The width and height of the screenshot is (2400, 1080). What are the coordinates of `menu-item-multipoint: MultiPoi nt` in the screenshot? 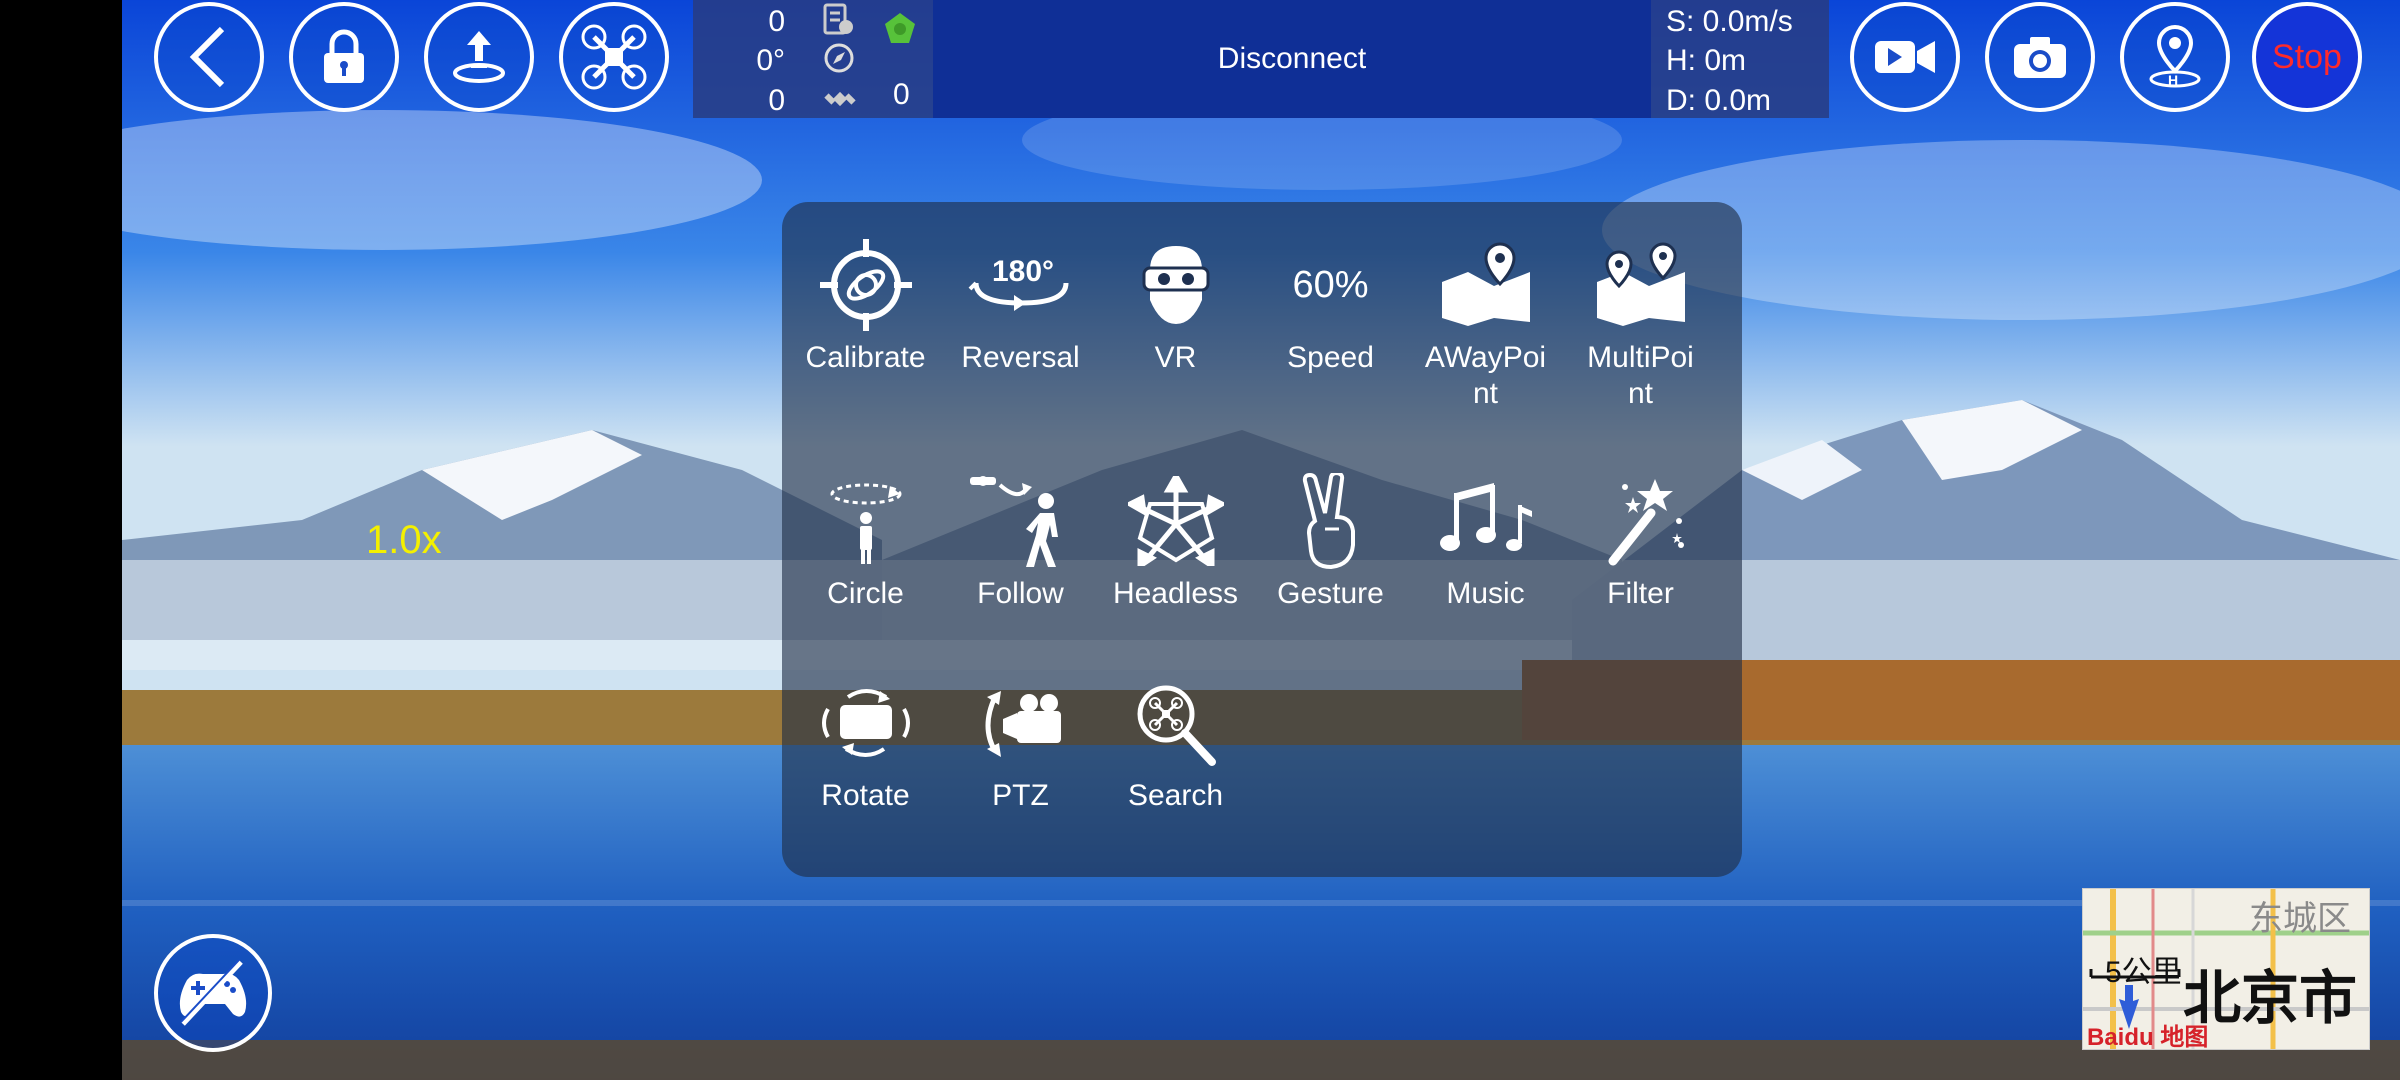 It's located at (1640, 321).